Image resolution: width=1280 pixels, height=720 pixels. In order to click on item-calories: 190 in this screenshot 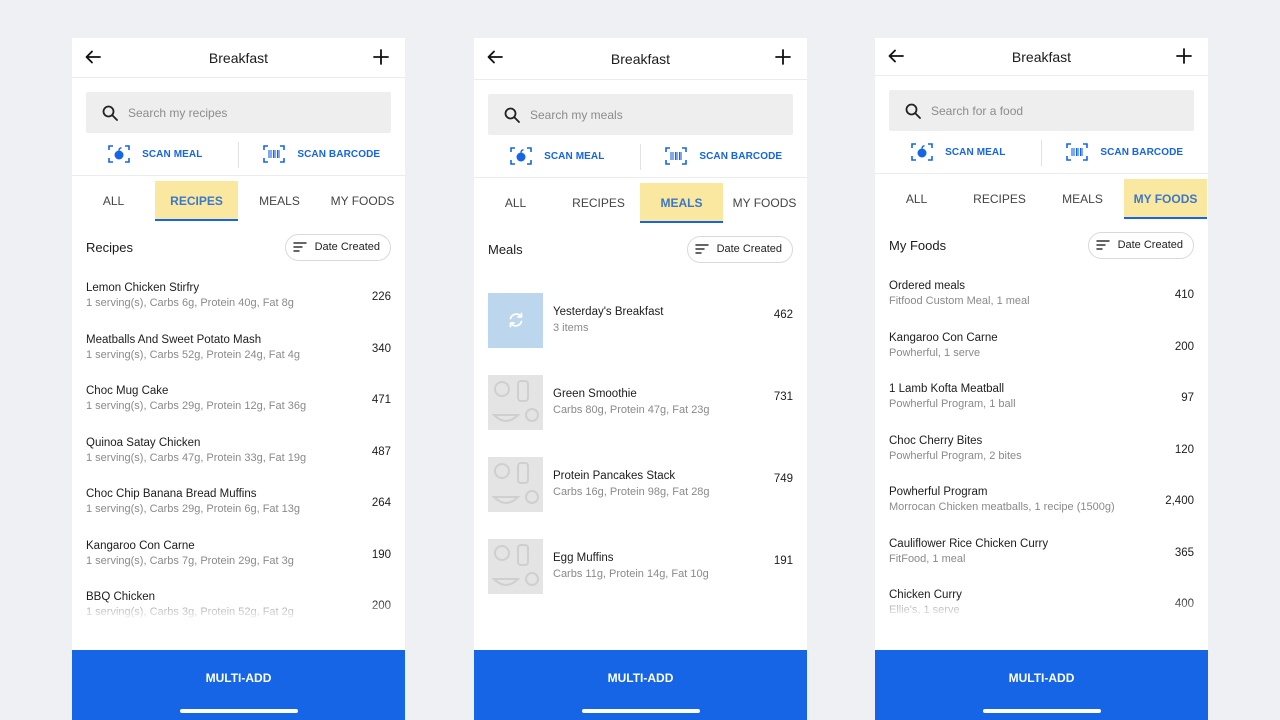, I will do `click(381, 554)`.